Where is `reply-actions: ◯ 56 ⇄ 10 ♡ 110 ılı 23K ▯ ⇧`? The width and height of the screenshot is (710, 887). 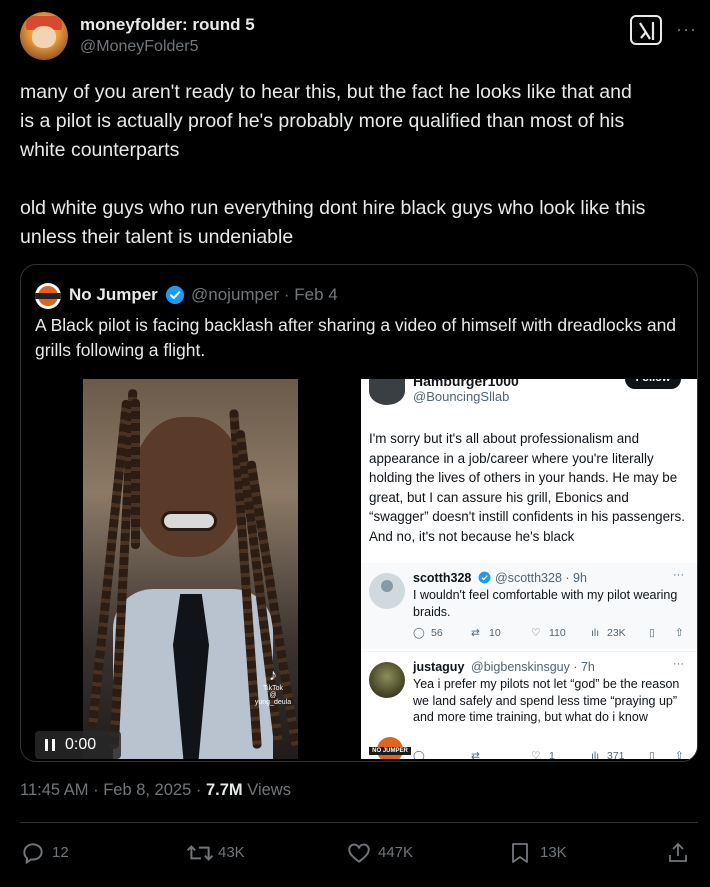
reply-actions: ◯ 56 ⇄ 10 ♡ 110 ılı 23K ▯ ⇧ is located at coordinates (553, 635).